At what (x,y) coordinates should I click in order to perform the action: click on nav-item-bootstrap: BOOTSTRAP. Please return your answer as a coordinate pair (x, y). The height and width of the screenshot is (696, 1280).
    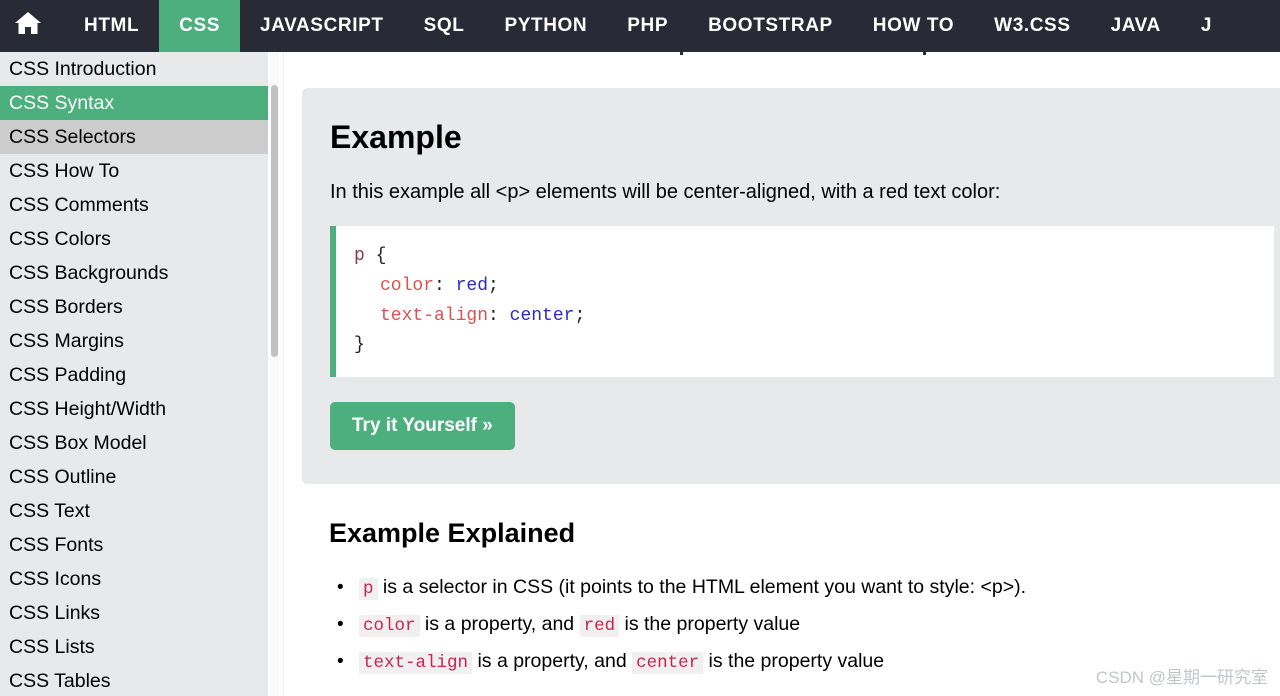
    Looking at the image, I should click on (770, 26).